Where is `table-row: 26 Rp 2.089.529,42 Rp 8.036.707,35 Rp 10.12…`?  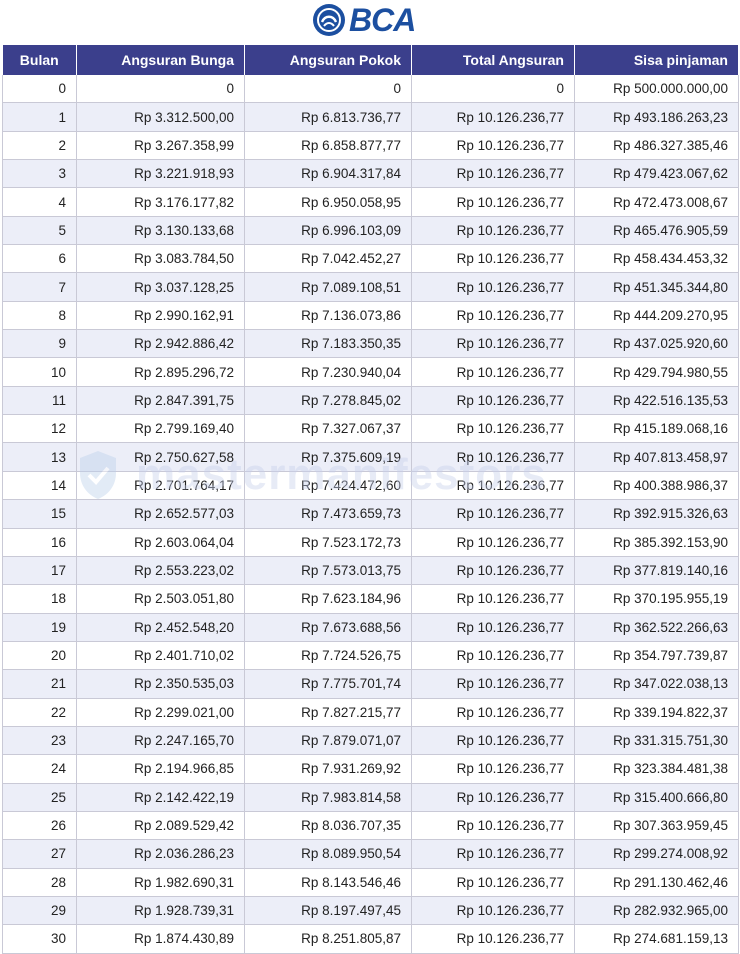
table-row: 26 Rp 2.089.529,42 Rp 8.036.707,35 Rp 10.12… is located at coordinates (370, 826).